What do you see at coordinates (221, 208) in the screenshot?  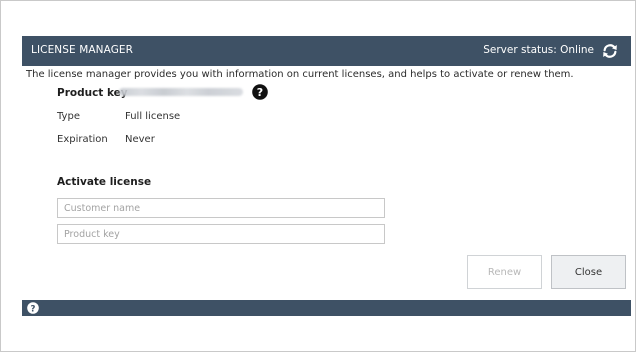 I see `customer-name-input` at bounding box center [221, 208].